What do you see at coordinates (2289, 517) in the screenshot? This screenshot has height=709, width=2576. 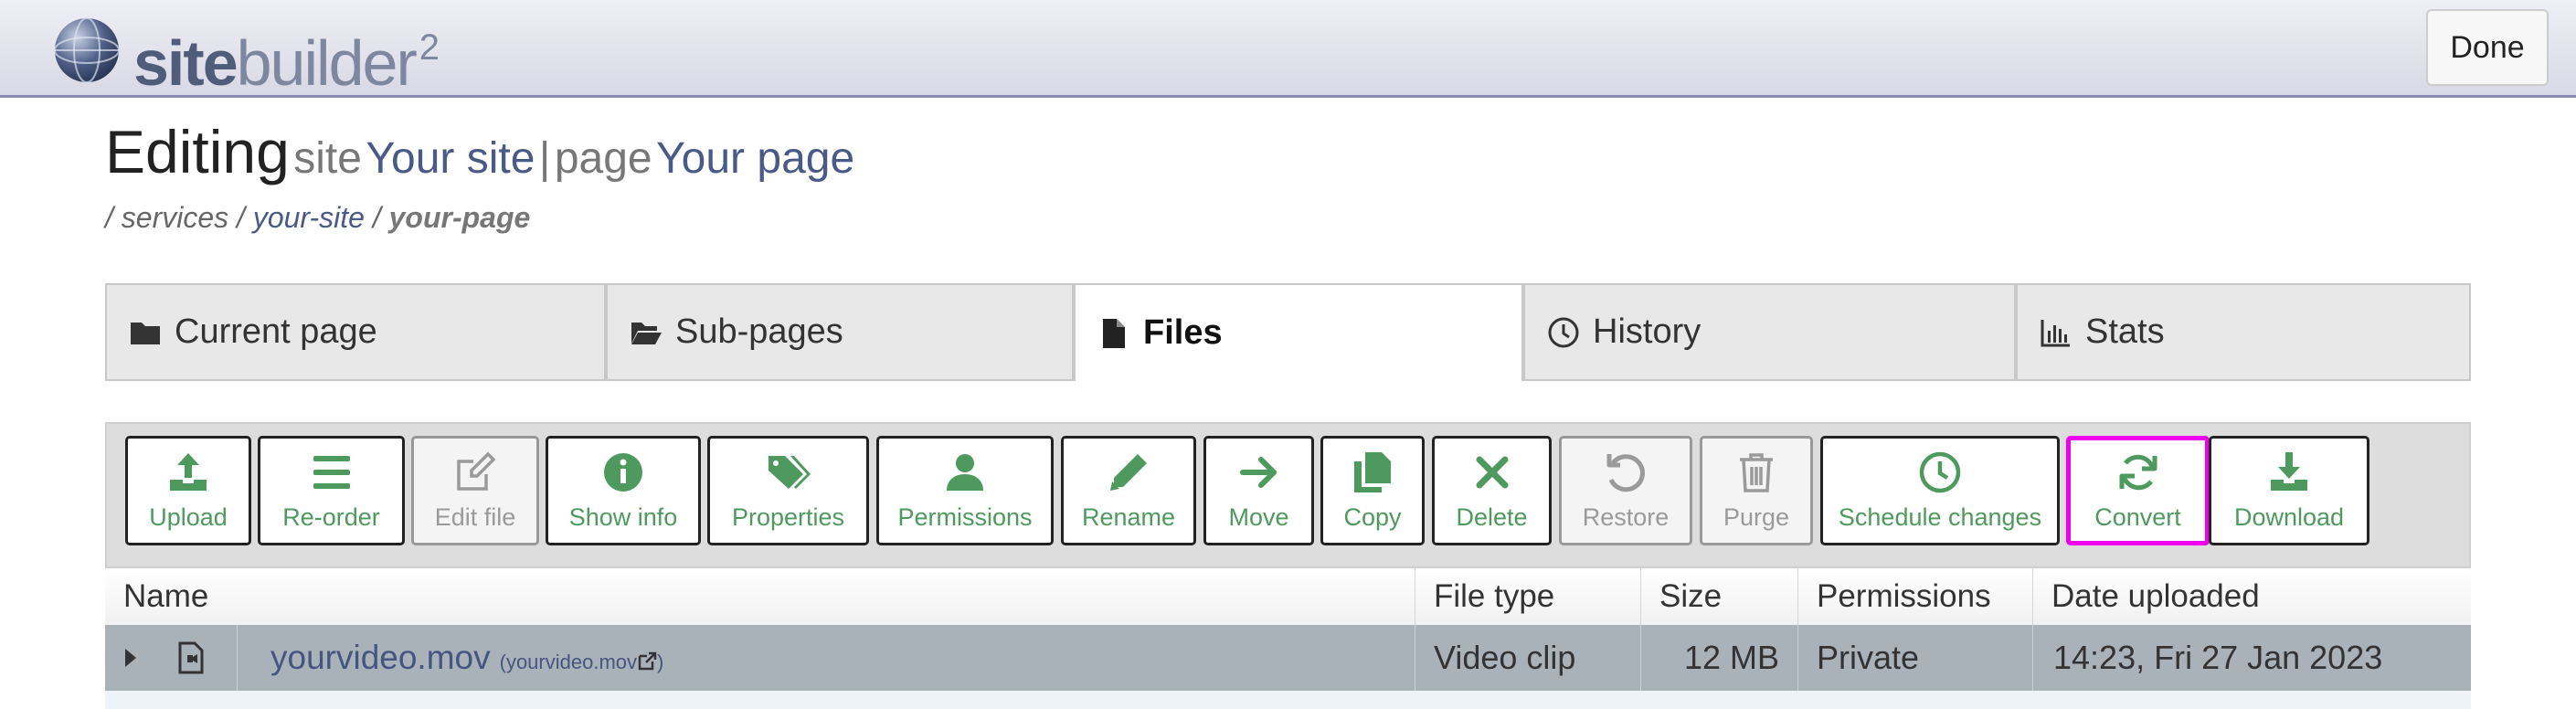 I see `button-label: Download` at bounding box center [2289, 517].